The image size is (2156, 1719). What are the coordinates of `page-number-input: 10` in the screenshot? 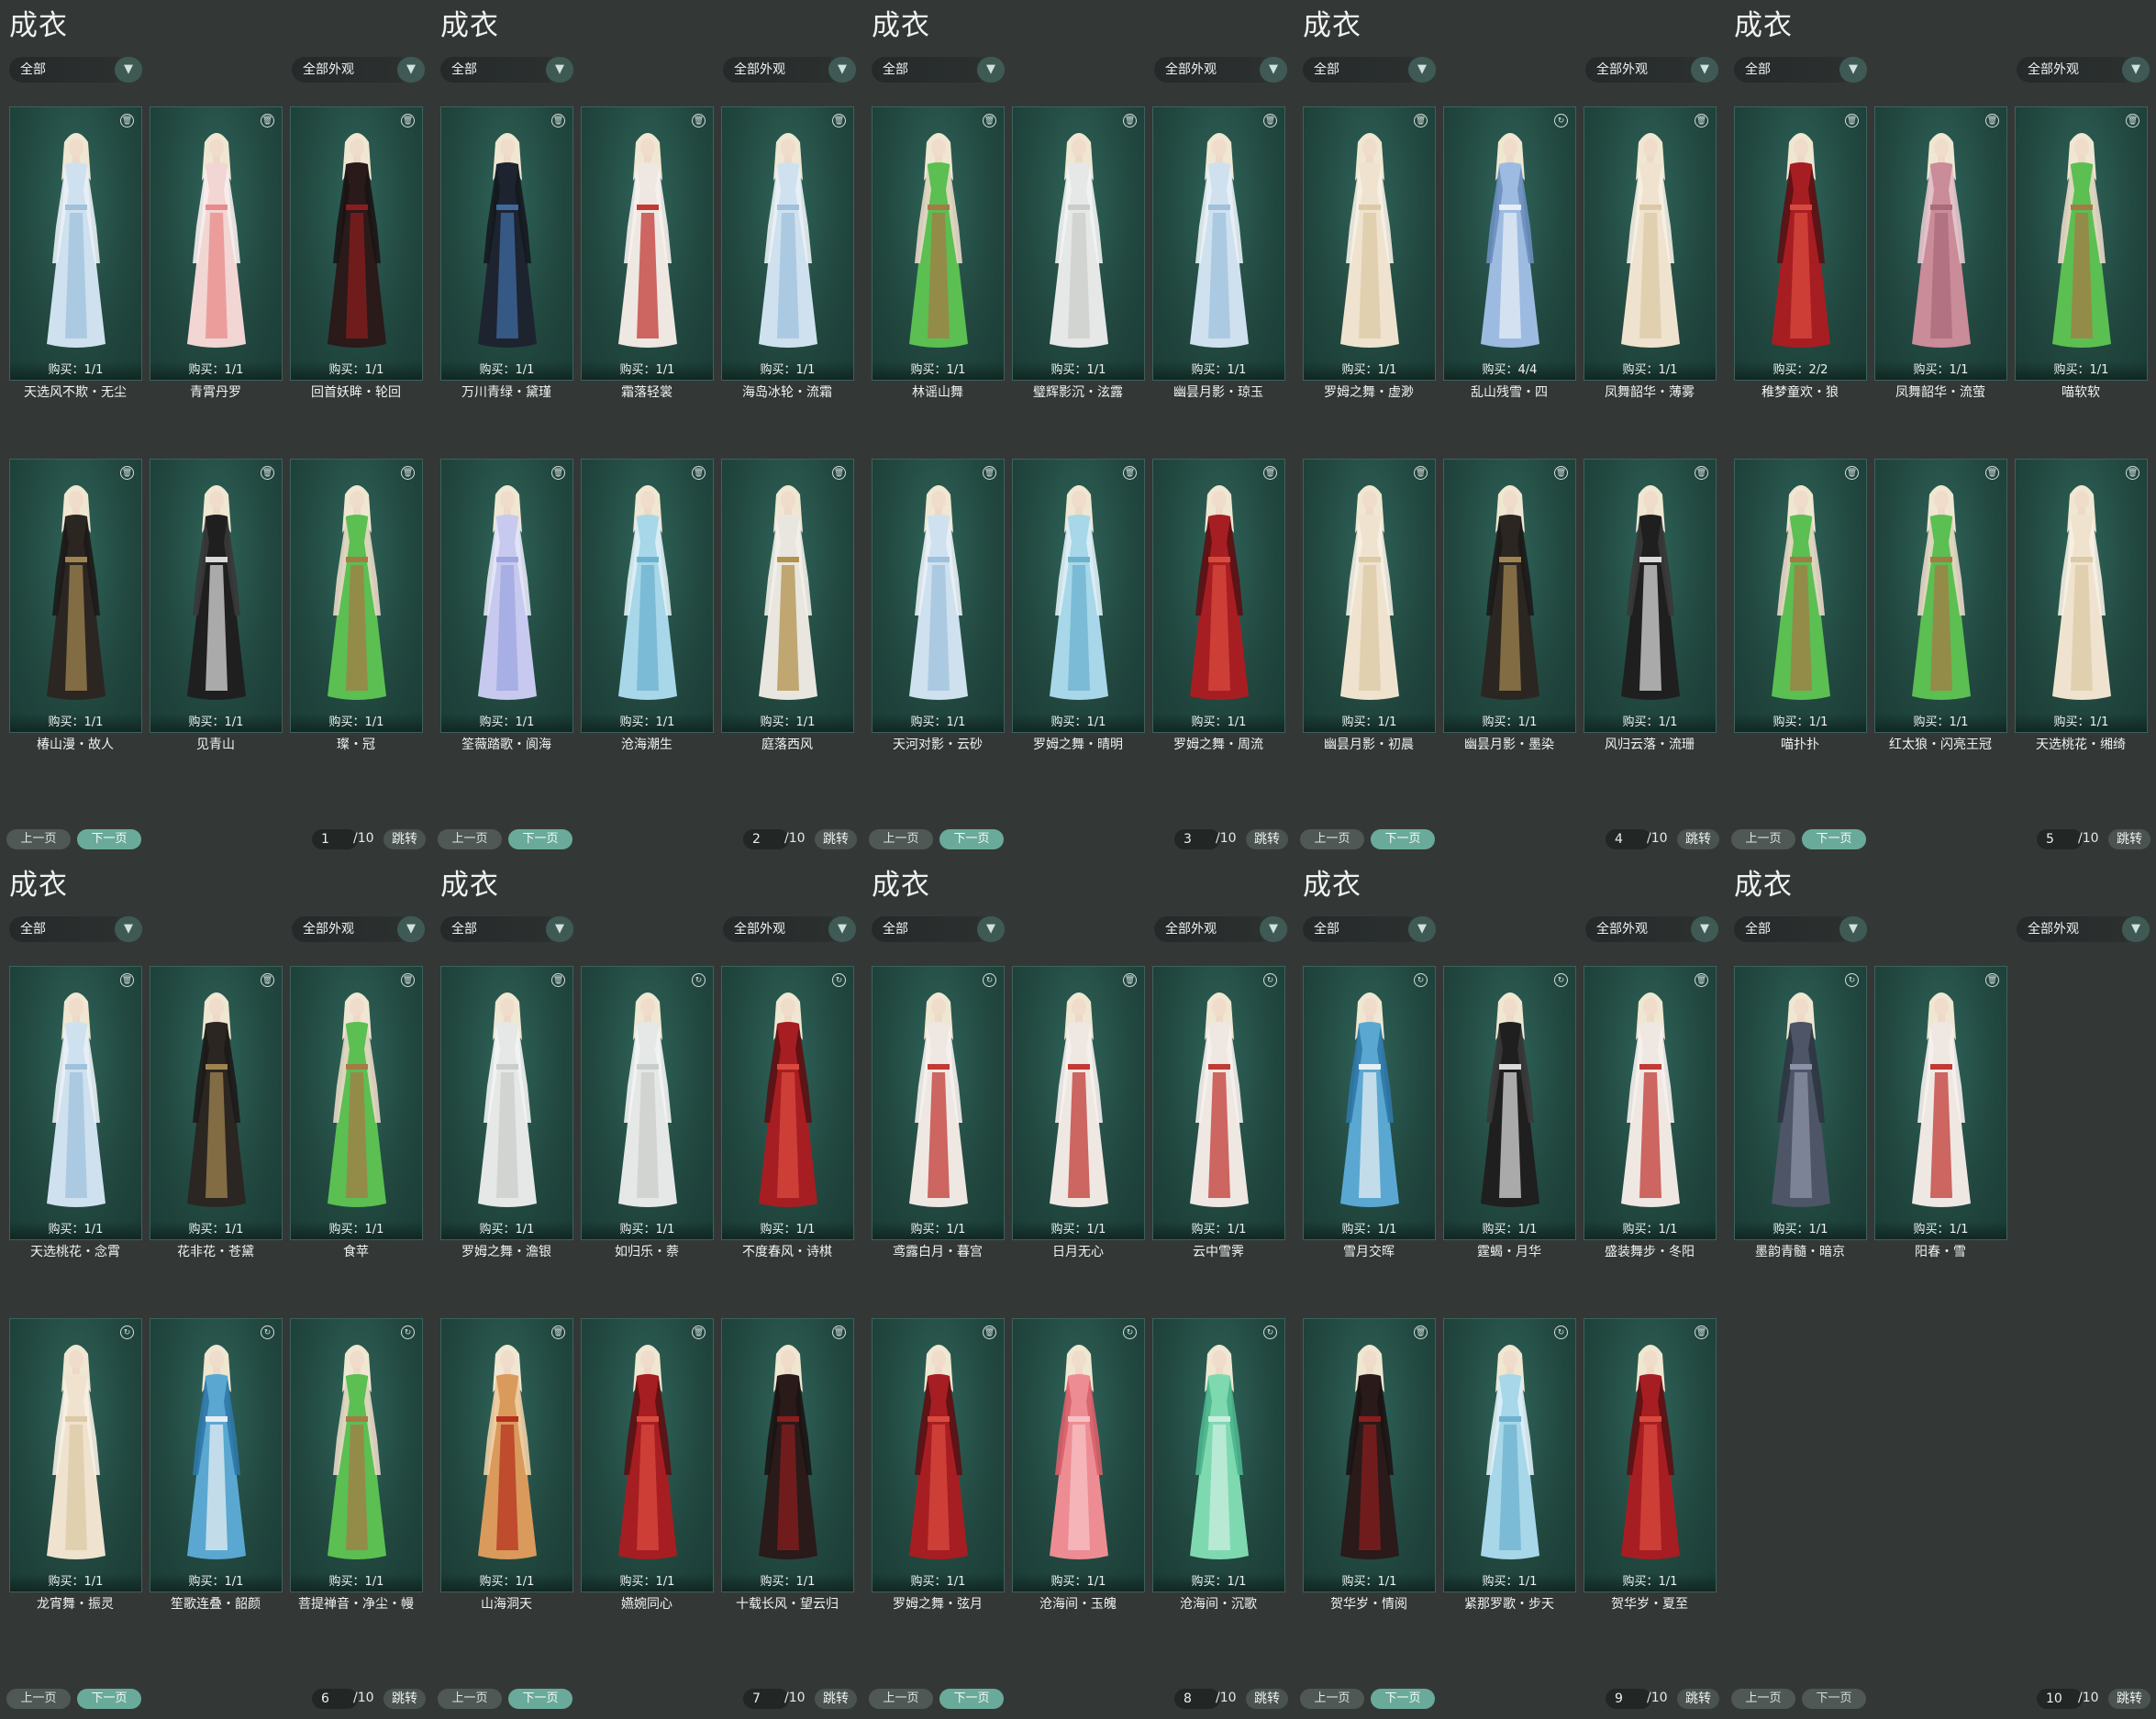 It's located at (2060, 1699).